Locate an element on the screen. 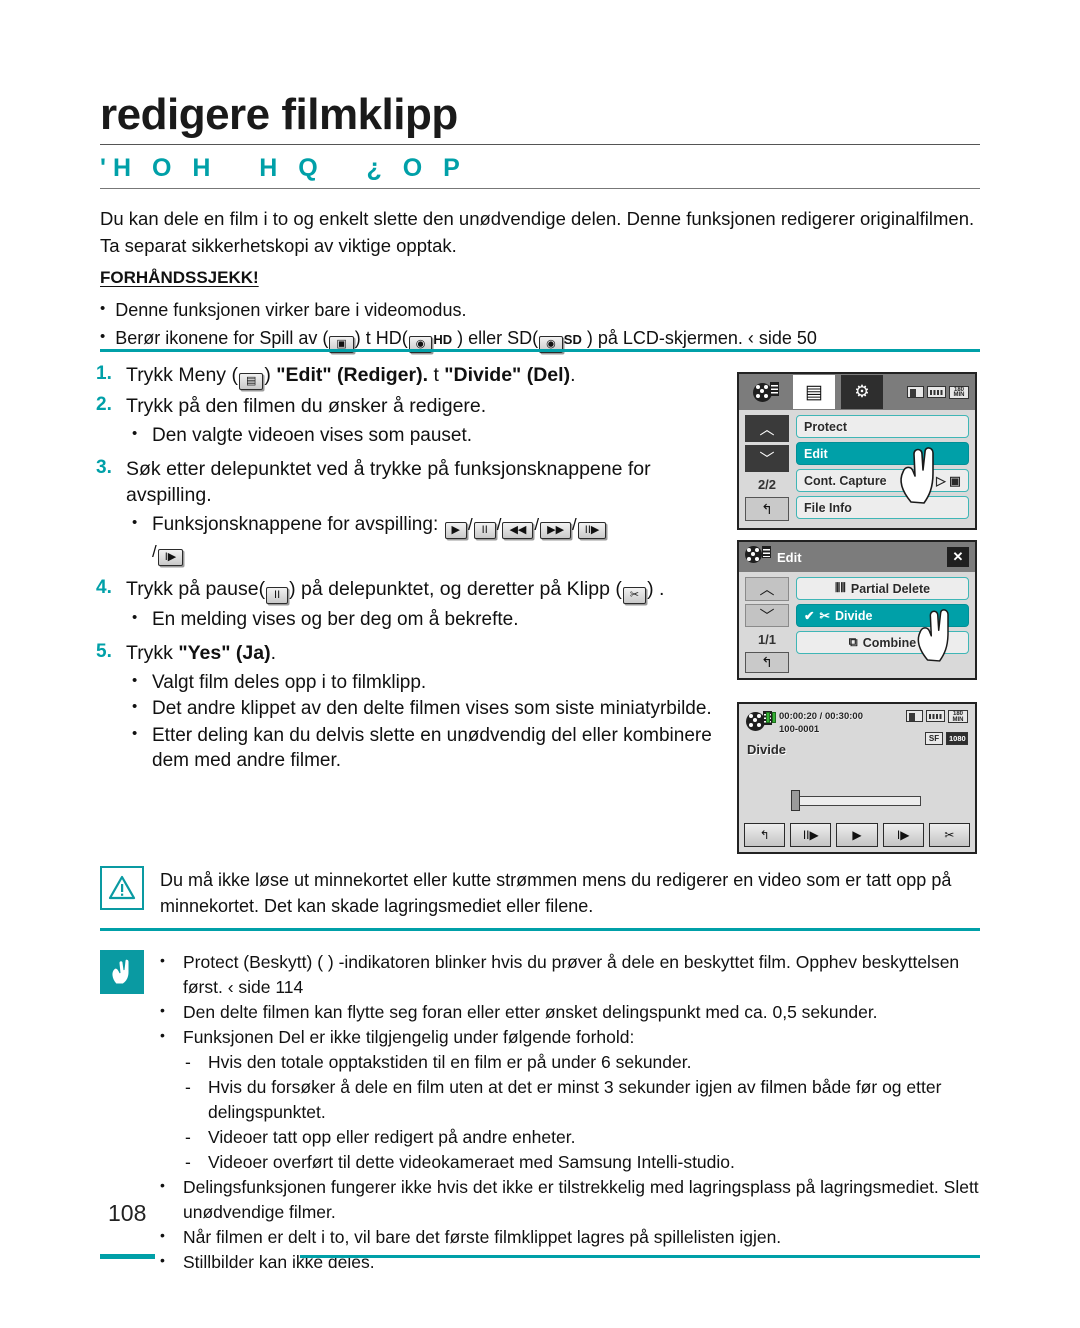  quality-icon: SF is located at coordinates (934, 738).